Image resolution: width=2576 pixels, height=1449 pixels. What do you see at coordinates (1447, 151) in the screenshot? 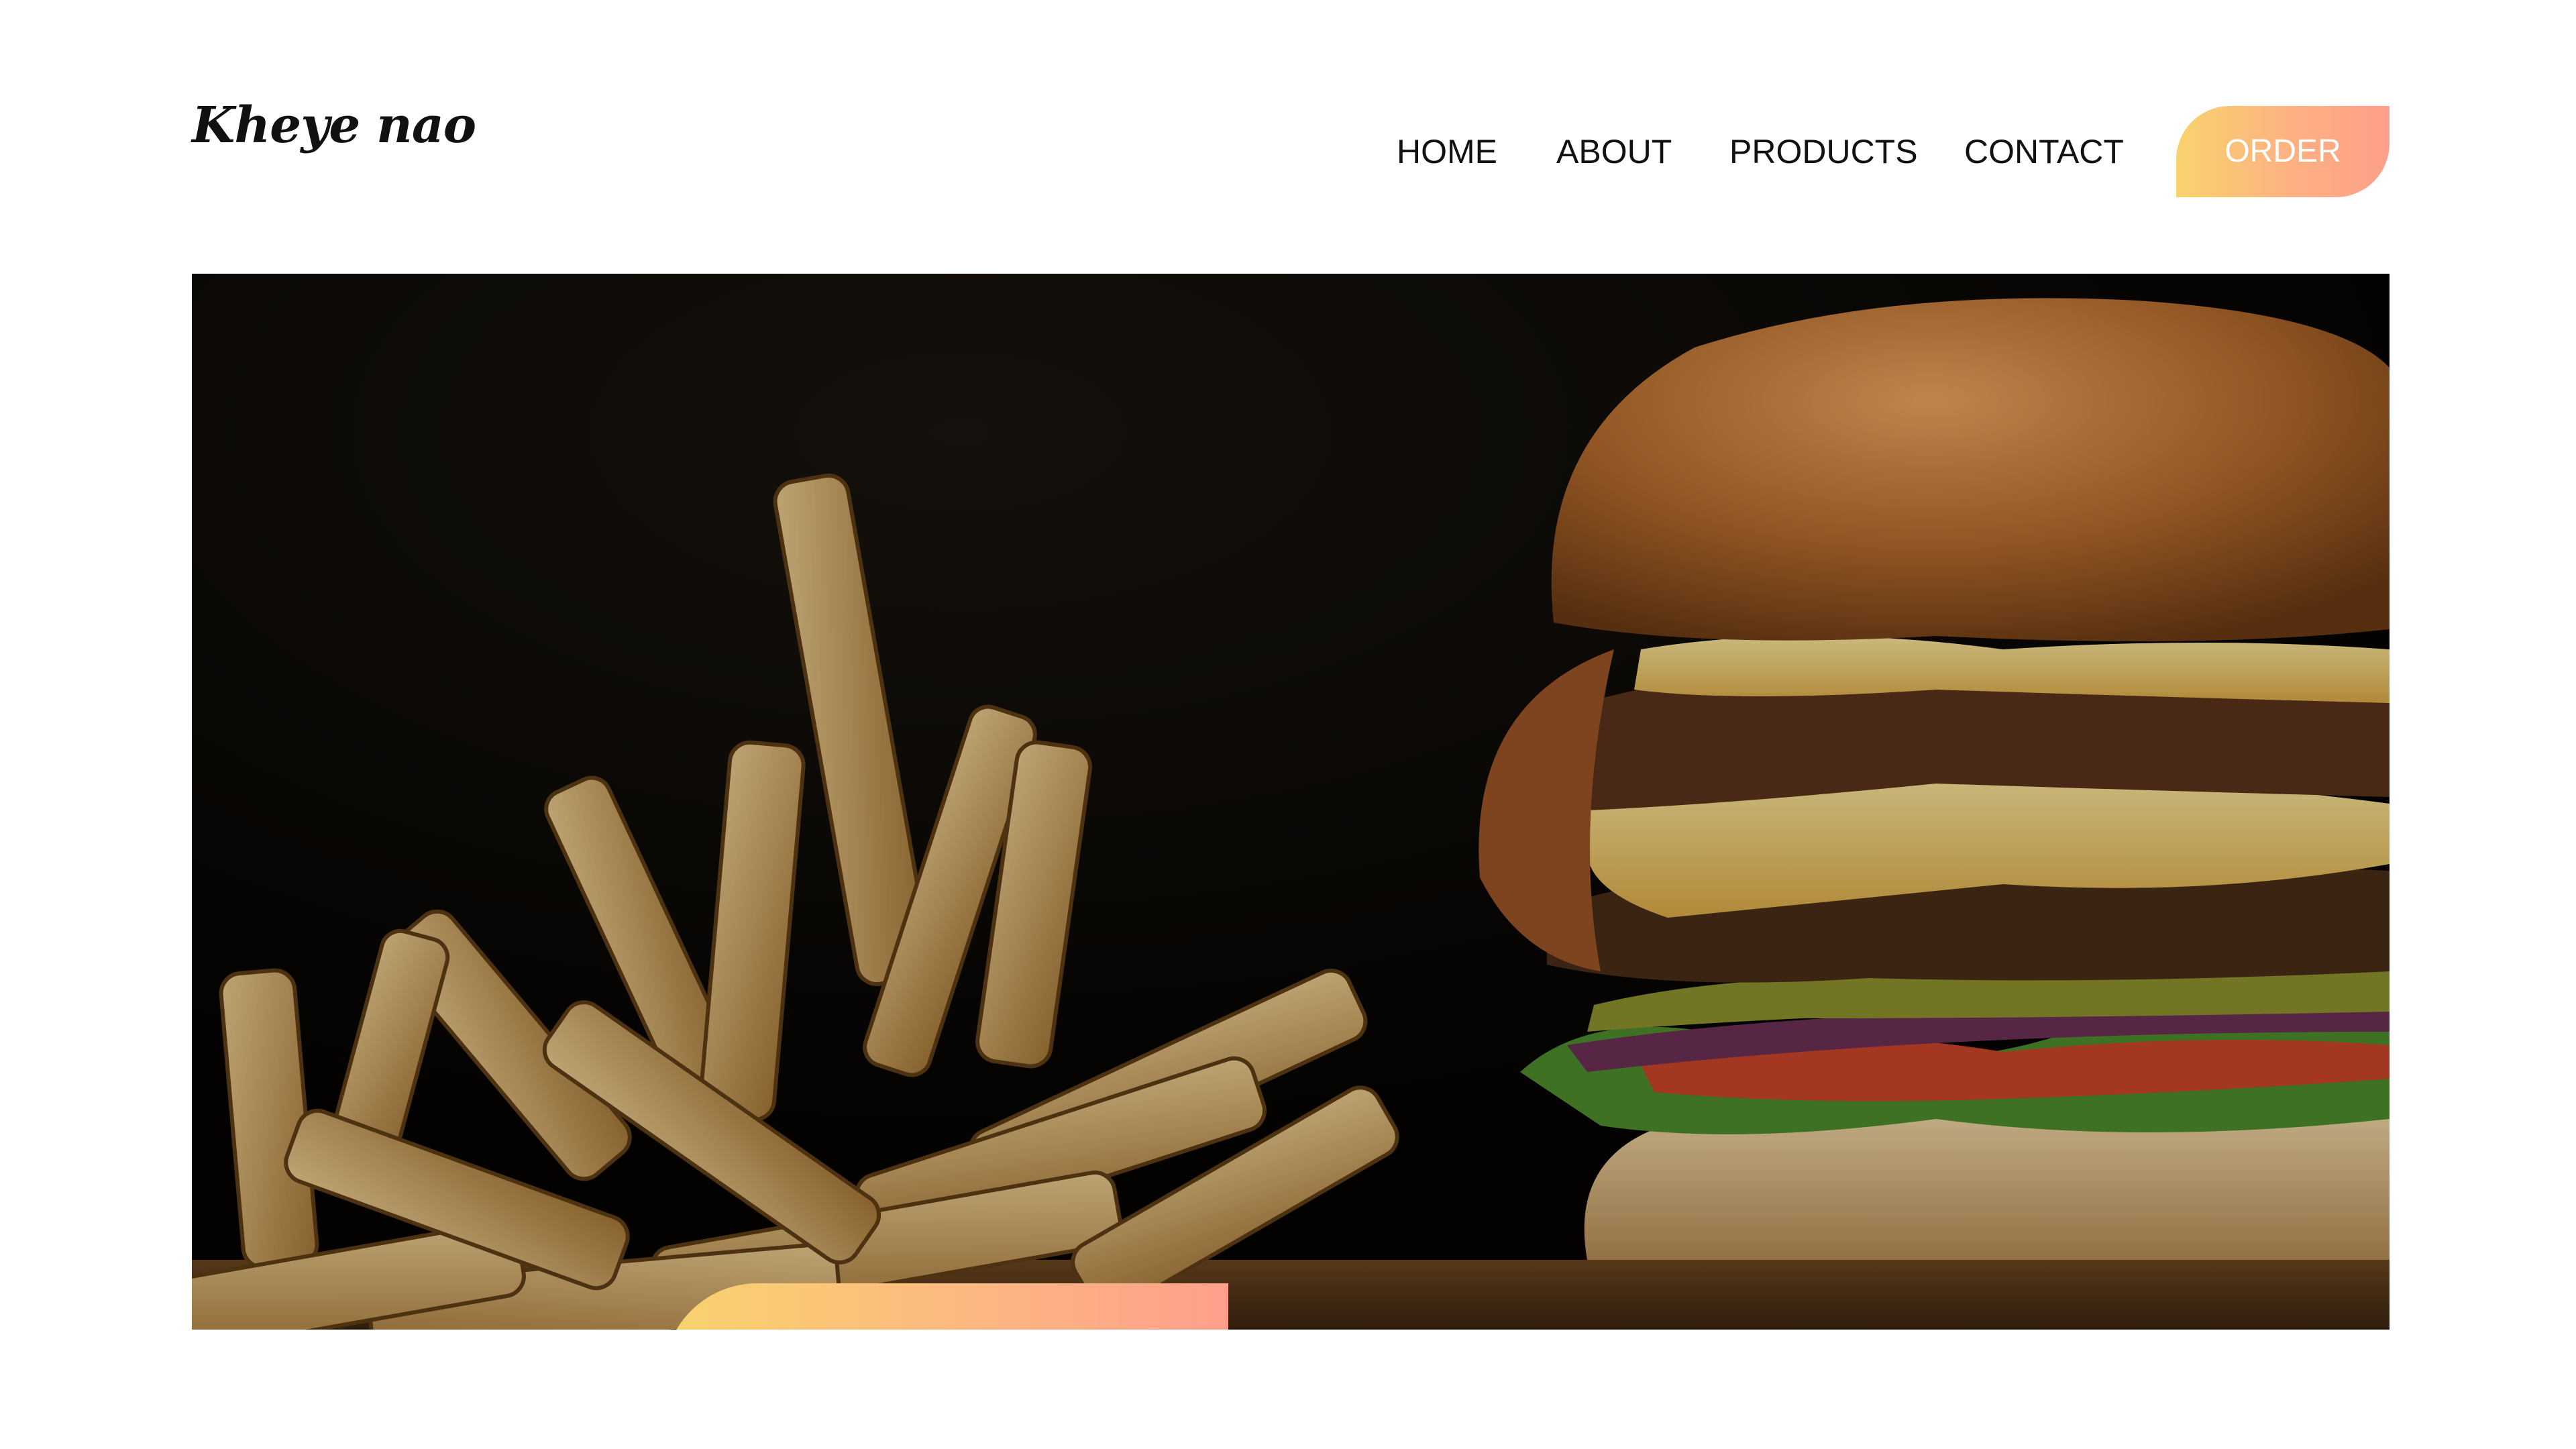
I see `nav-home-link: HOME` at bounding box center [1447, 151].